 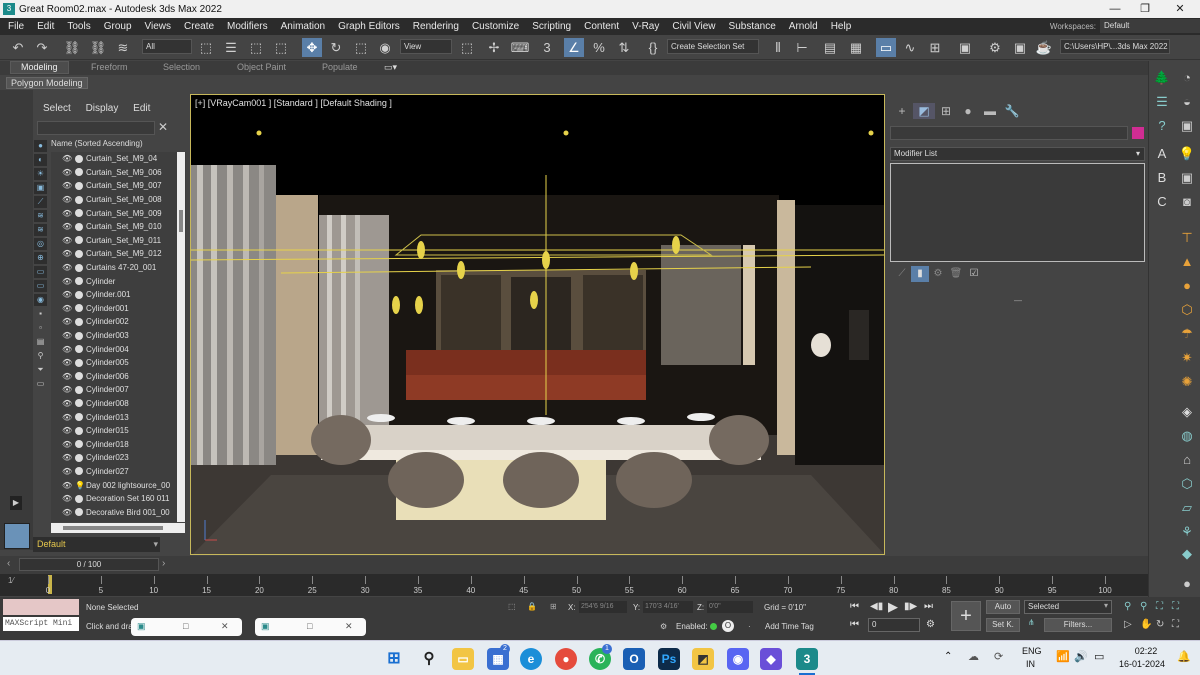 I want to click on 3dsmax-taskbar-icon: 3, so click(x=807, y=659).